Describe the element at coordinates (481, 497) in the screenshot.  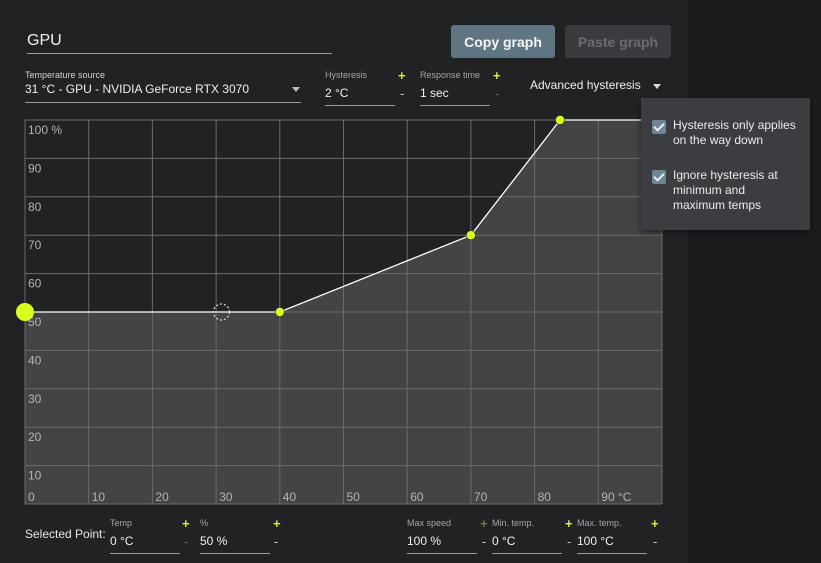
I see `x-tick-label: 70` at that location.